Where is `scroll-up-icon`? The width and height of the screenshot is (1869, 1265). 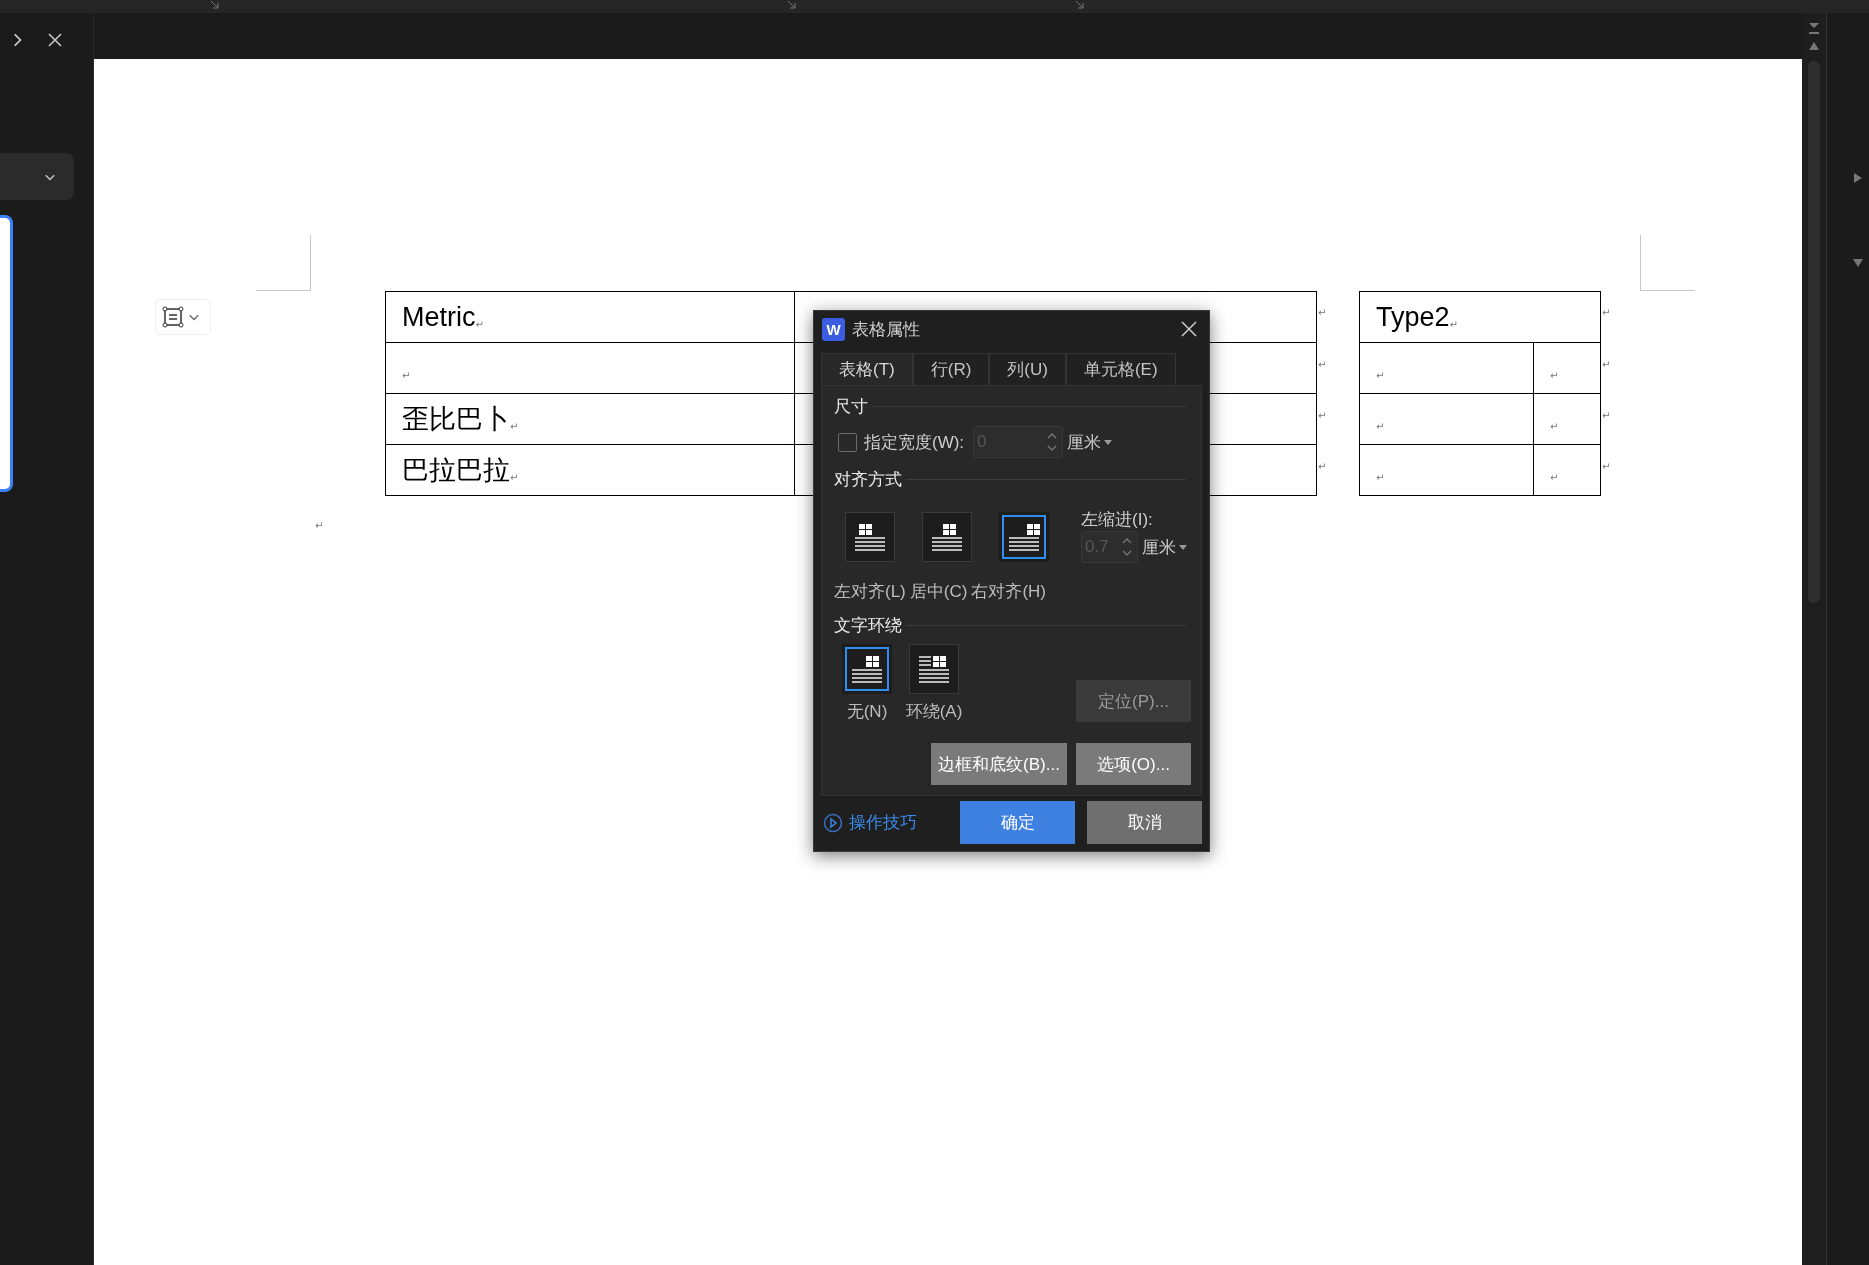
scroll-up-icon is located at coordinates (1814, 46).